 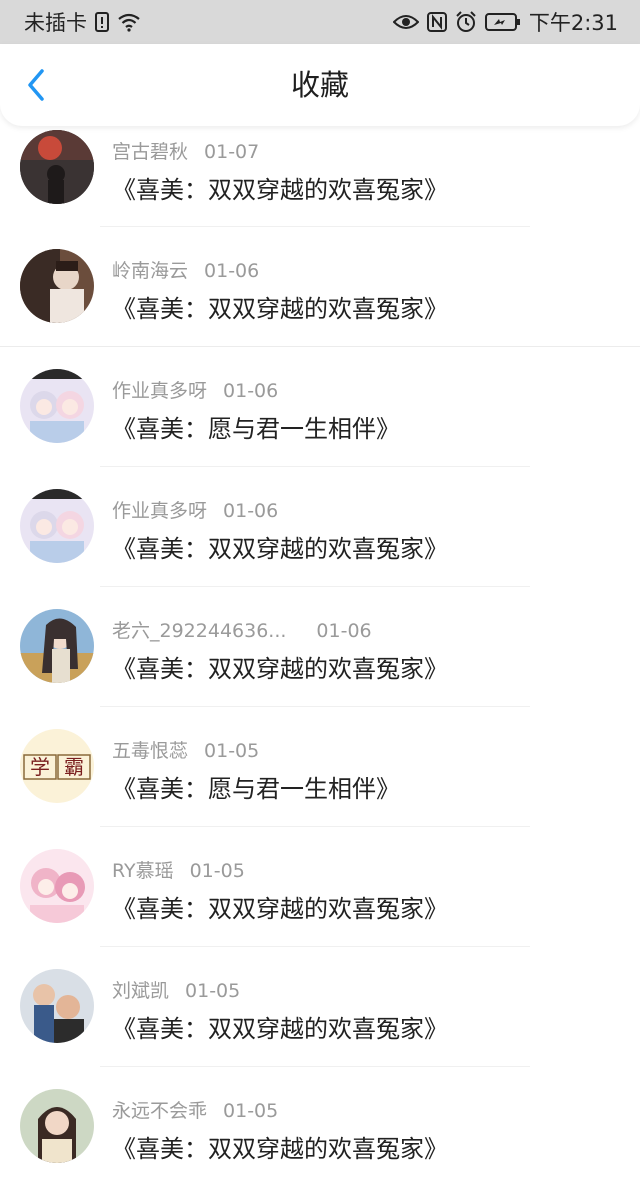 What do you see at coordinates (102, 22) in the screenshot?
I see `sim-alert-icon` at bounding box center [102, 22].